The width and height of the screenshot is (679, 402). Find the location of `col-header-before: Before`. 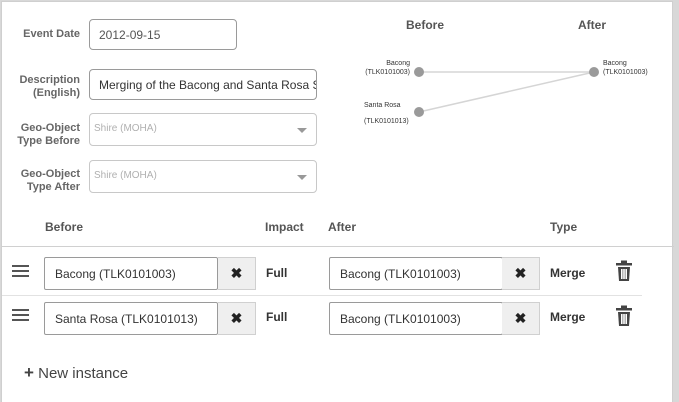

col-header-before: Before is located at coordinates (64, 227).